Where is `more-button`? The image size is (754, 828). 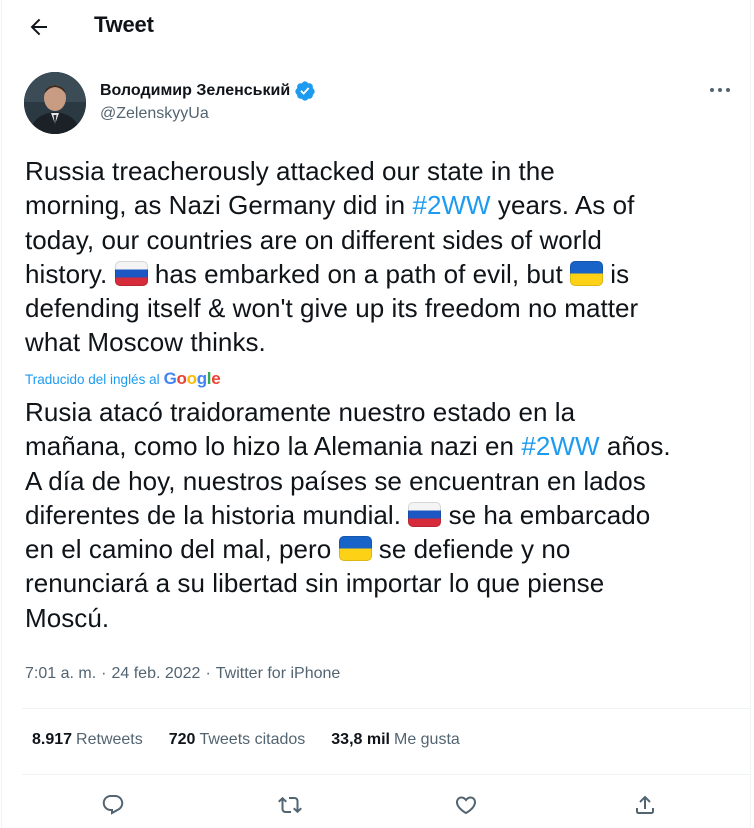 more-button is located at coordinates (720, 90).